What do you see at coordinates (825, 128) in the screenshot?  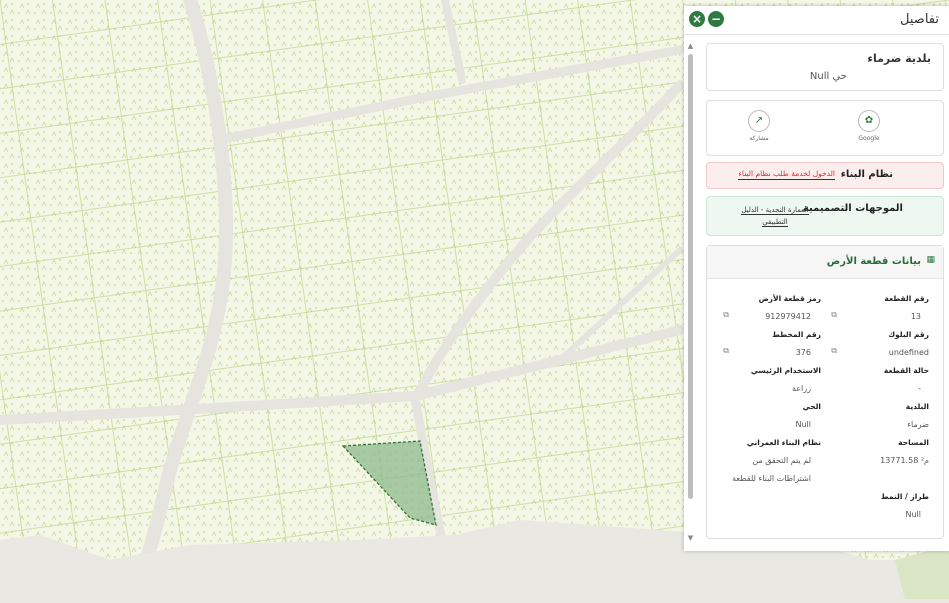 I see `actions-card: ✿ Google ↗ مشاركة` at bounding box center [825, 128].